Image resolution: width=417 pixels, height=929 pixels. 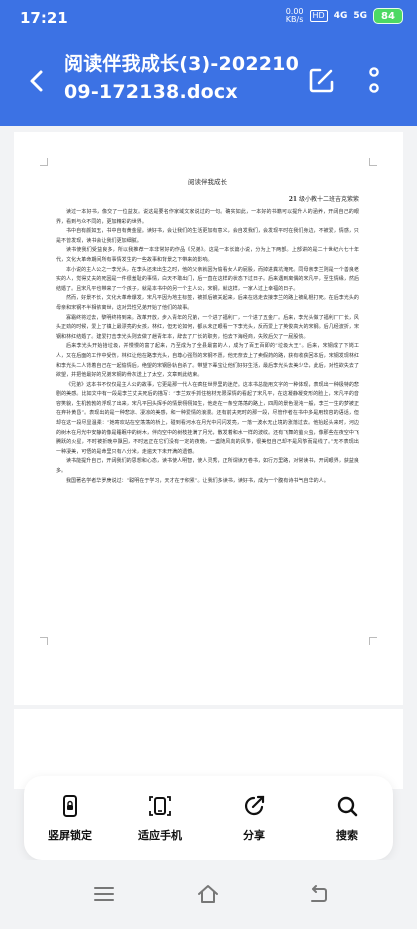 What do you see at coordinates (207, 182) in the screenshot?
I see `document-heading: 阅读伴我成长` at bounding box center [207, 182].